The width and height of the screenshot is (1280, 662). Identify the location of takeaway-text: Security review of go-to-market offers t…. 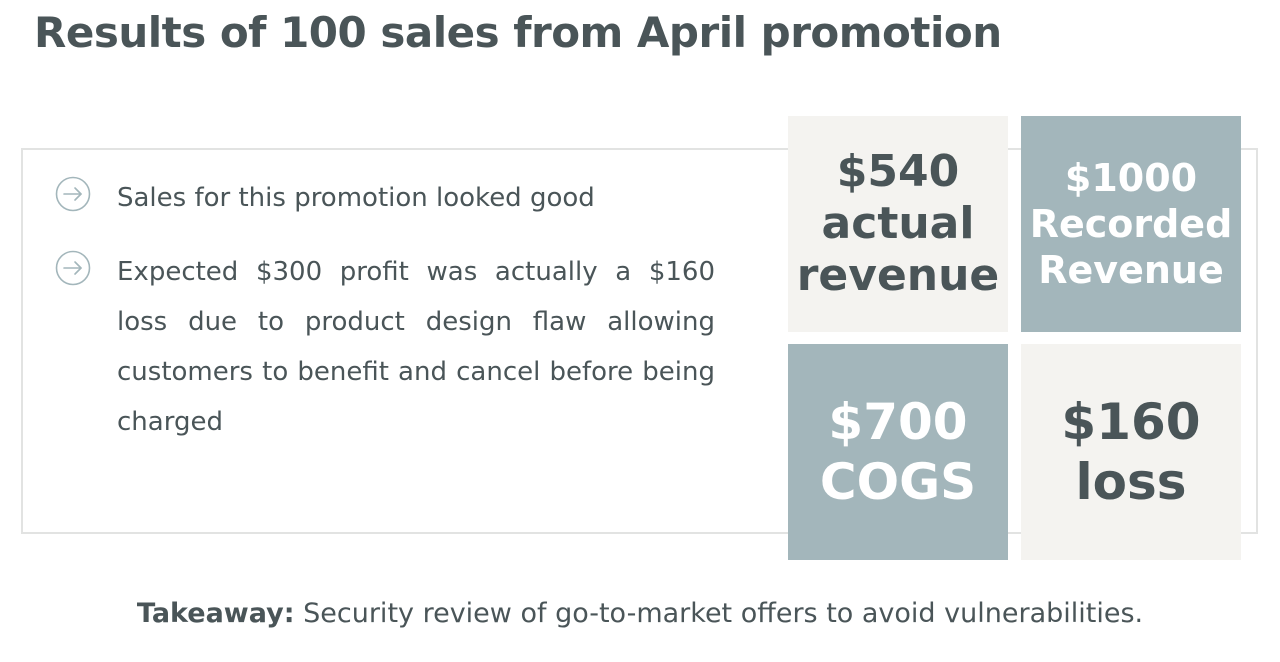
(719, 613).